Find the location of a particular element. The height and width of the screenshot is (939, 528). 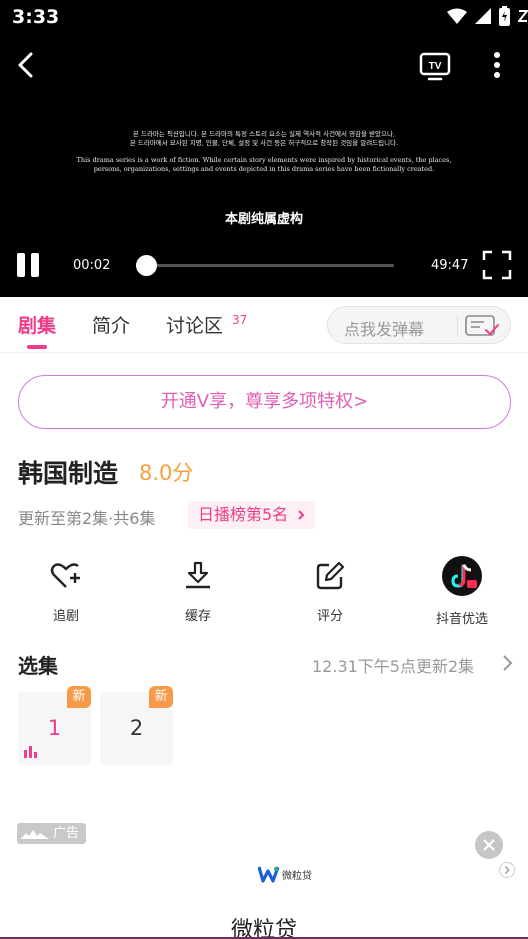

status-time: 3:33 is located at coordinates (36, 17).